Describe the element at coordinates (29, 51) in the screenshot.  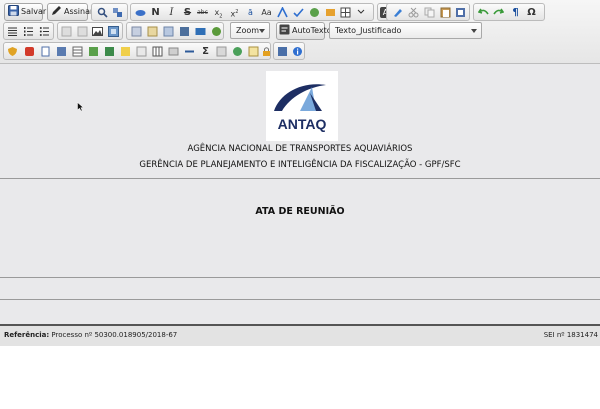
I see `stop-icon` at that location.